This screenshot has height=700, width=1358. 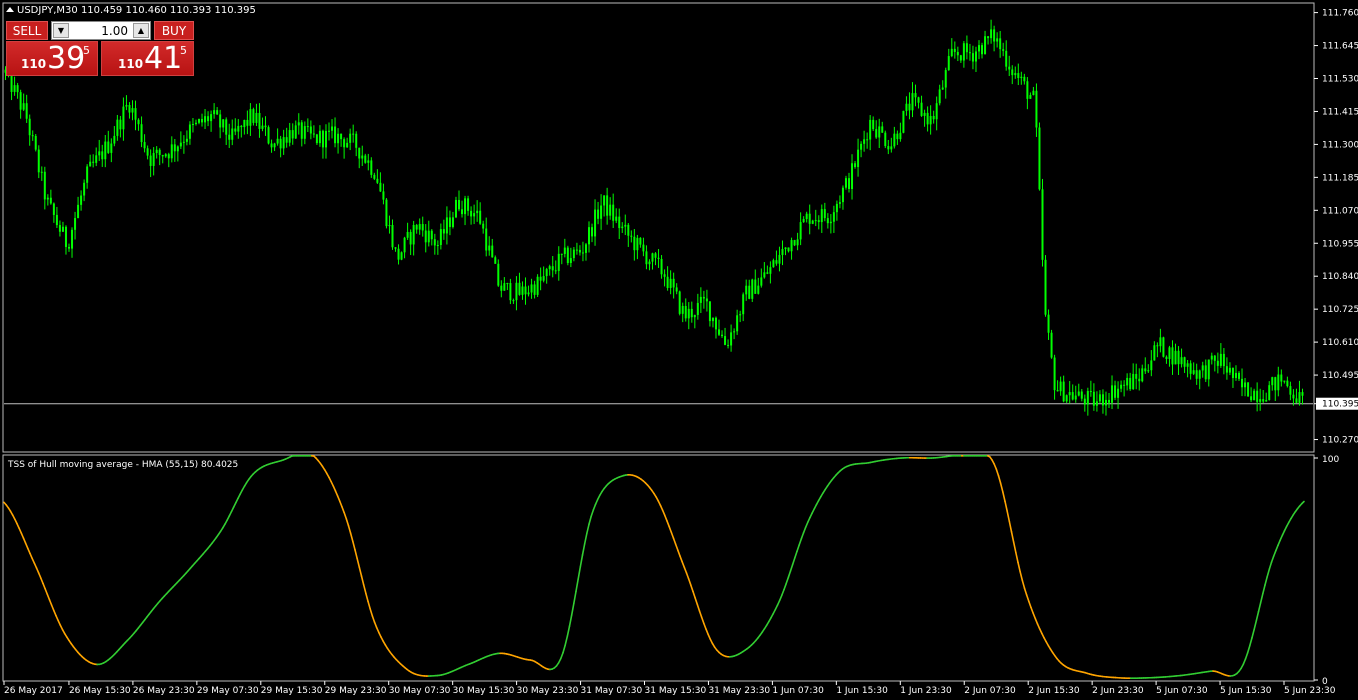 I want to click on time-tick-label: 29 May 23:30, so click(x=356, y=691).